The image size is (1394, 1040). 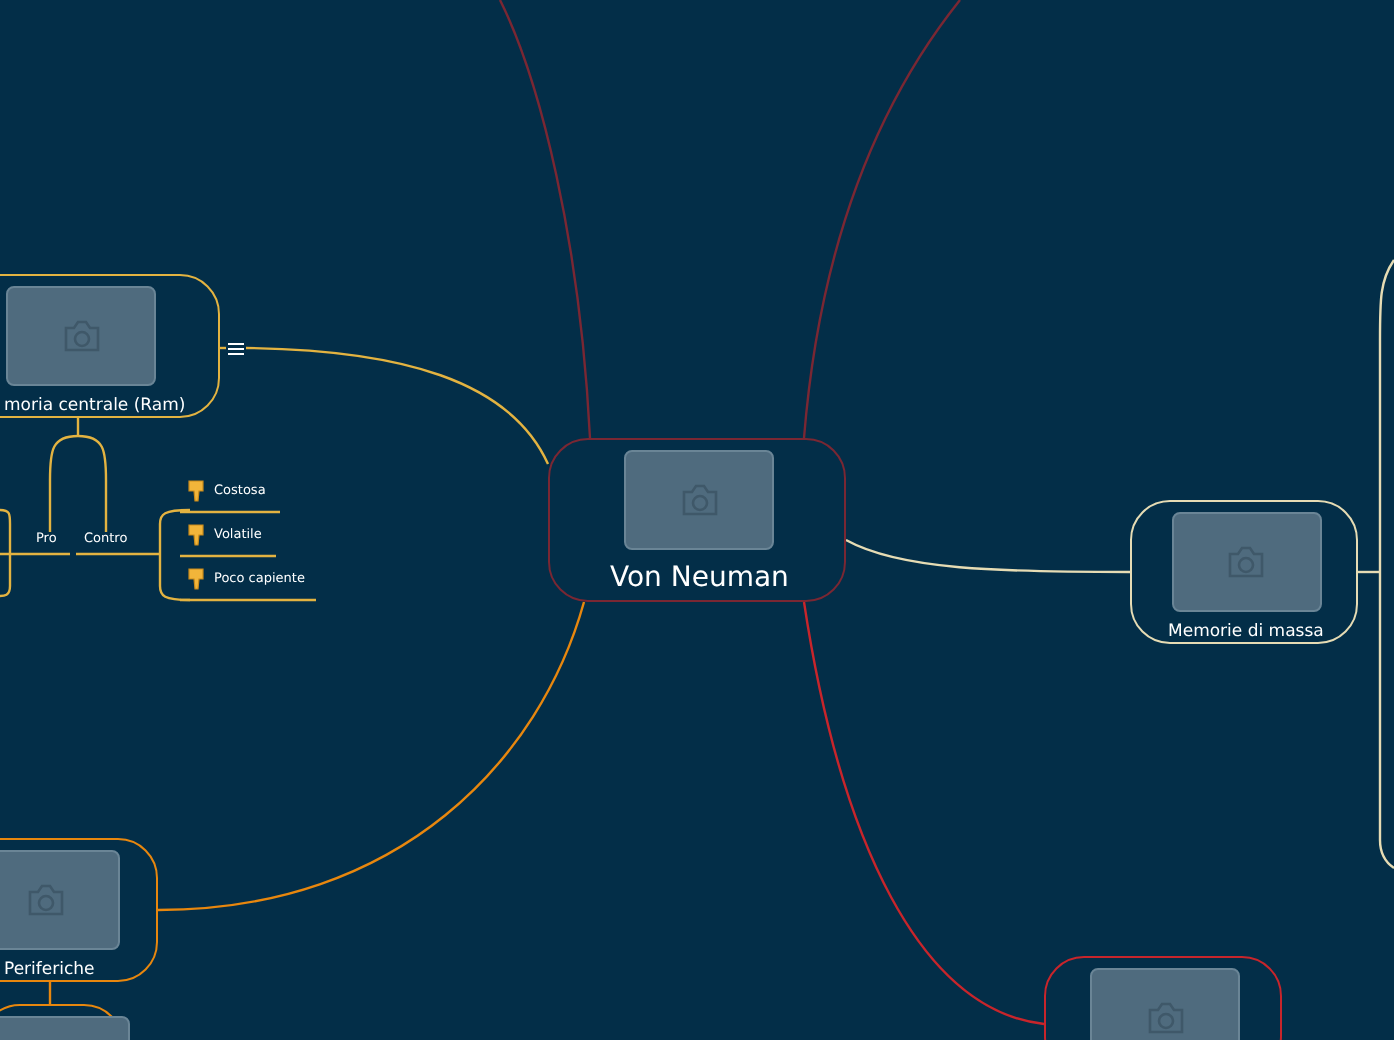 I want to click on node-title: moria centrale (Ram), so click(x=95, y=406).